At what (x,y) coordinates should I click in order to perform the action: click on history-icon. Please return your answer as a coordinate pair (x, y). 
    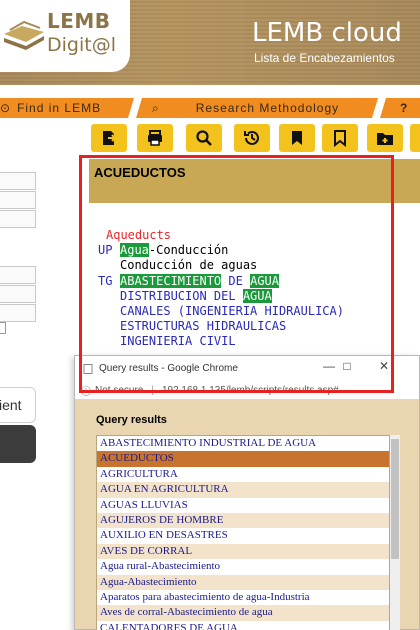
    Looking at the image, I should click on (251, 137).